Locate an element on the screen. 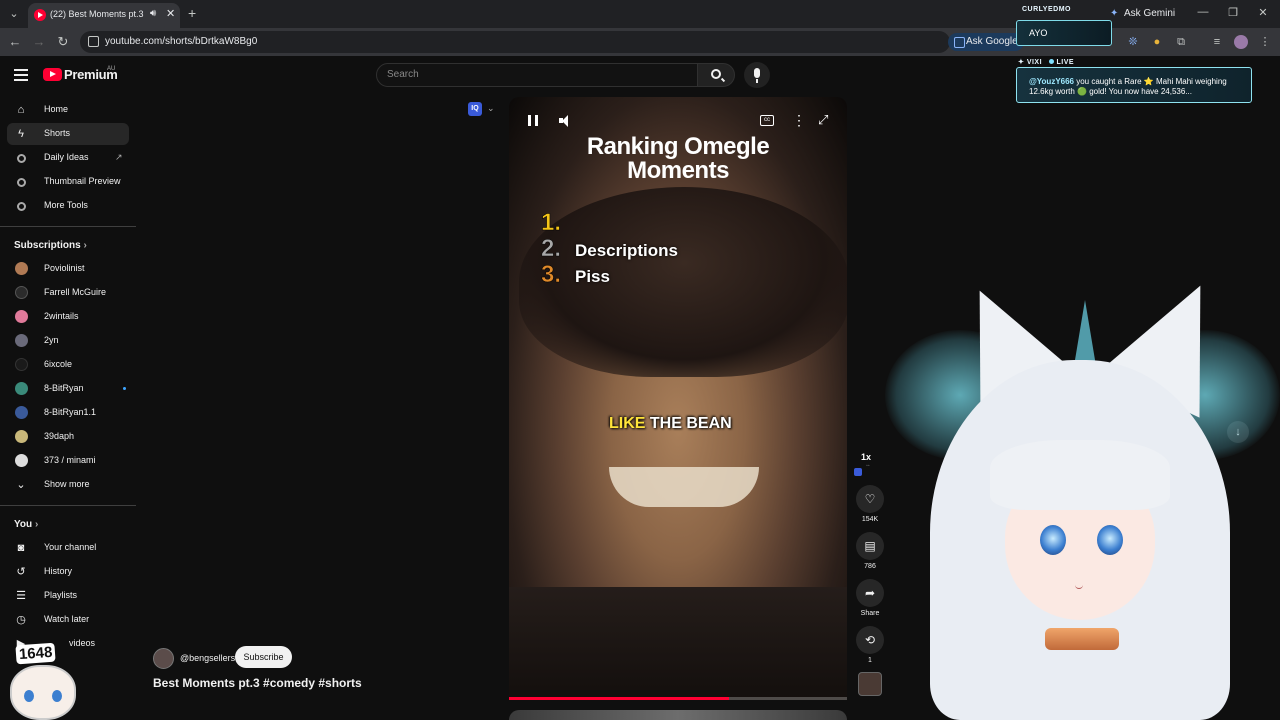 This screenshot has width=1280, height=720. sidebar-item-watch-later: ◷ Watch later is located at coordinates (68, 620).